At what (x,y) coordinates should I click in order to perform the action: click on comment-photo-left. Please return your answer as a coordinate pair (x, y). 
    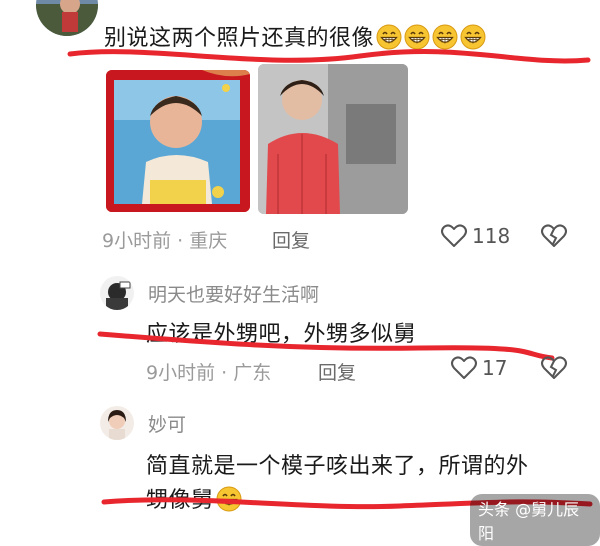
    Looking at the image, I should click on (178, 141).